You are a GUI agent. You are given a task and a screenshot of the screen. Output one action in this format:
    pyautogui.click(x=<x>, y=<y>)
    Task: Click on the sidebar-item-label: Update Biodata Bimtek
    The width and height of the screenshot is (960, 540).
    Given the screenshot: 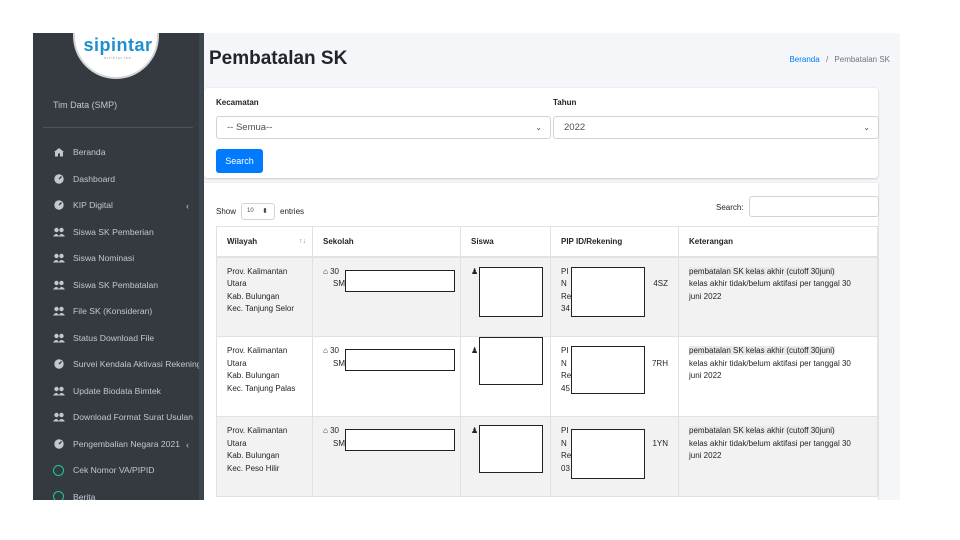 What is the action you would take?
    pyautogui.click(x=117, y=390)
    